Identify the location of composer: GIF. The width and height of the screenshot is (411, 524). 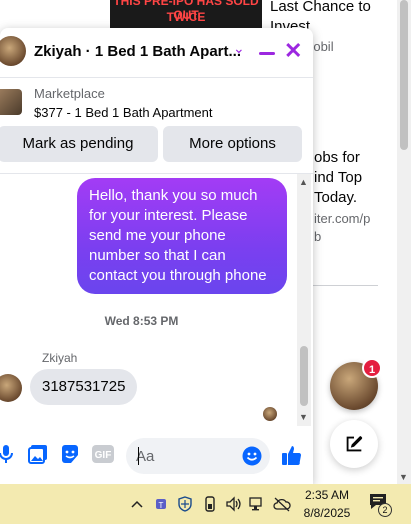
(156, 456).